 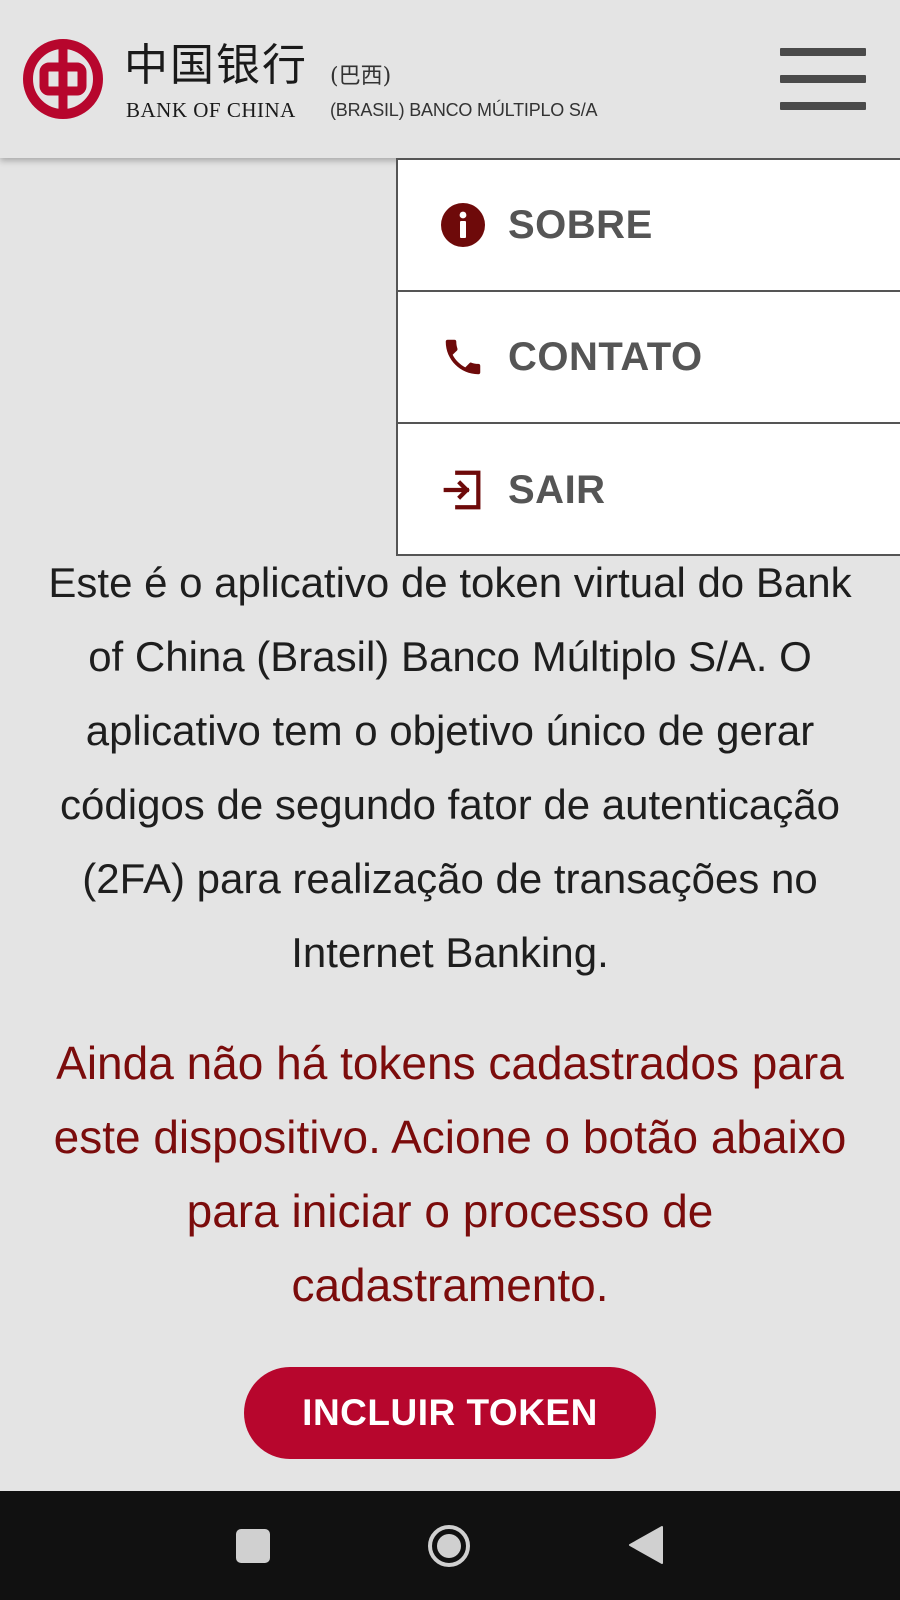 What do you see at coordinates (463, 357) in the screenshot?
I see `phone-icon` at bounding box center [463, 357].